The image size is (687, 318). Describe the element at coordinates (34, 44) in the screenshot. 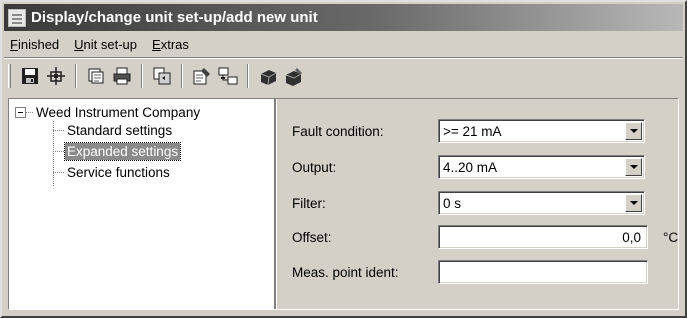

I see `menu-finished: Finished` at that location.